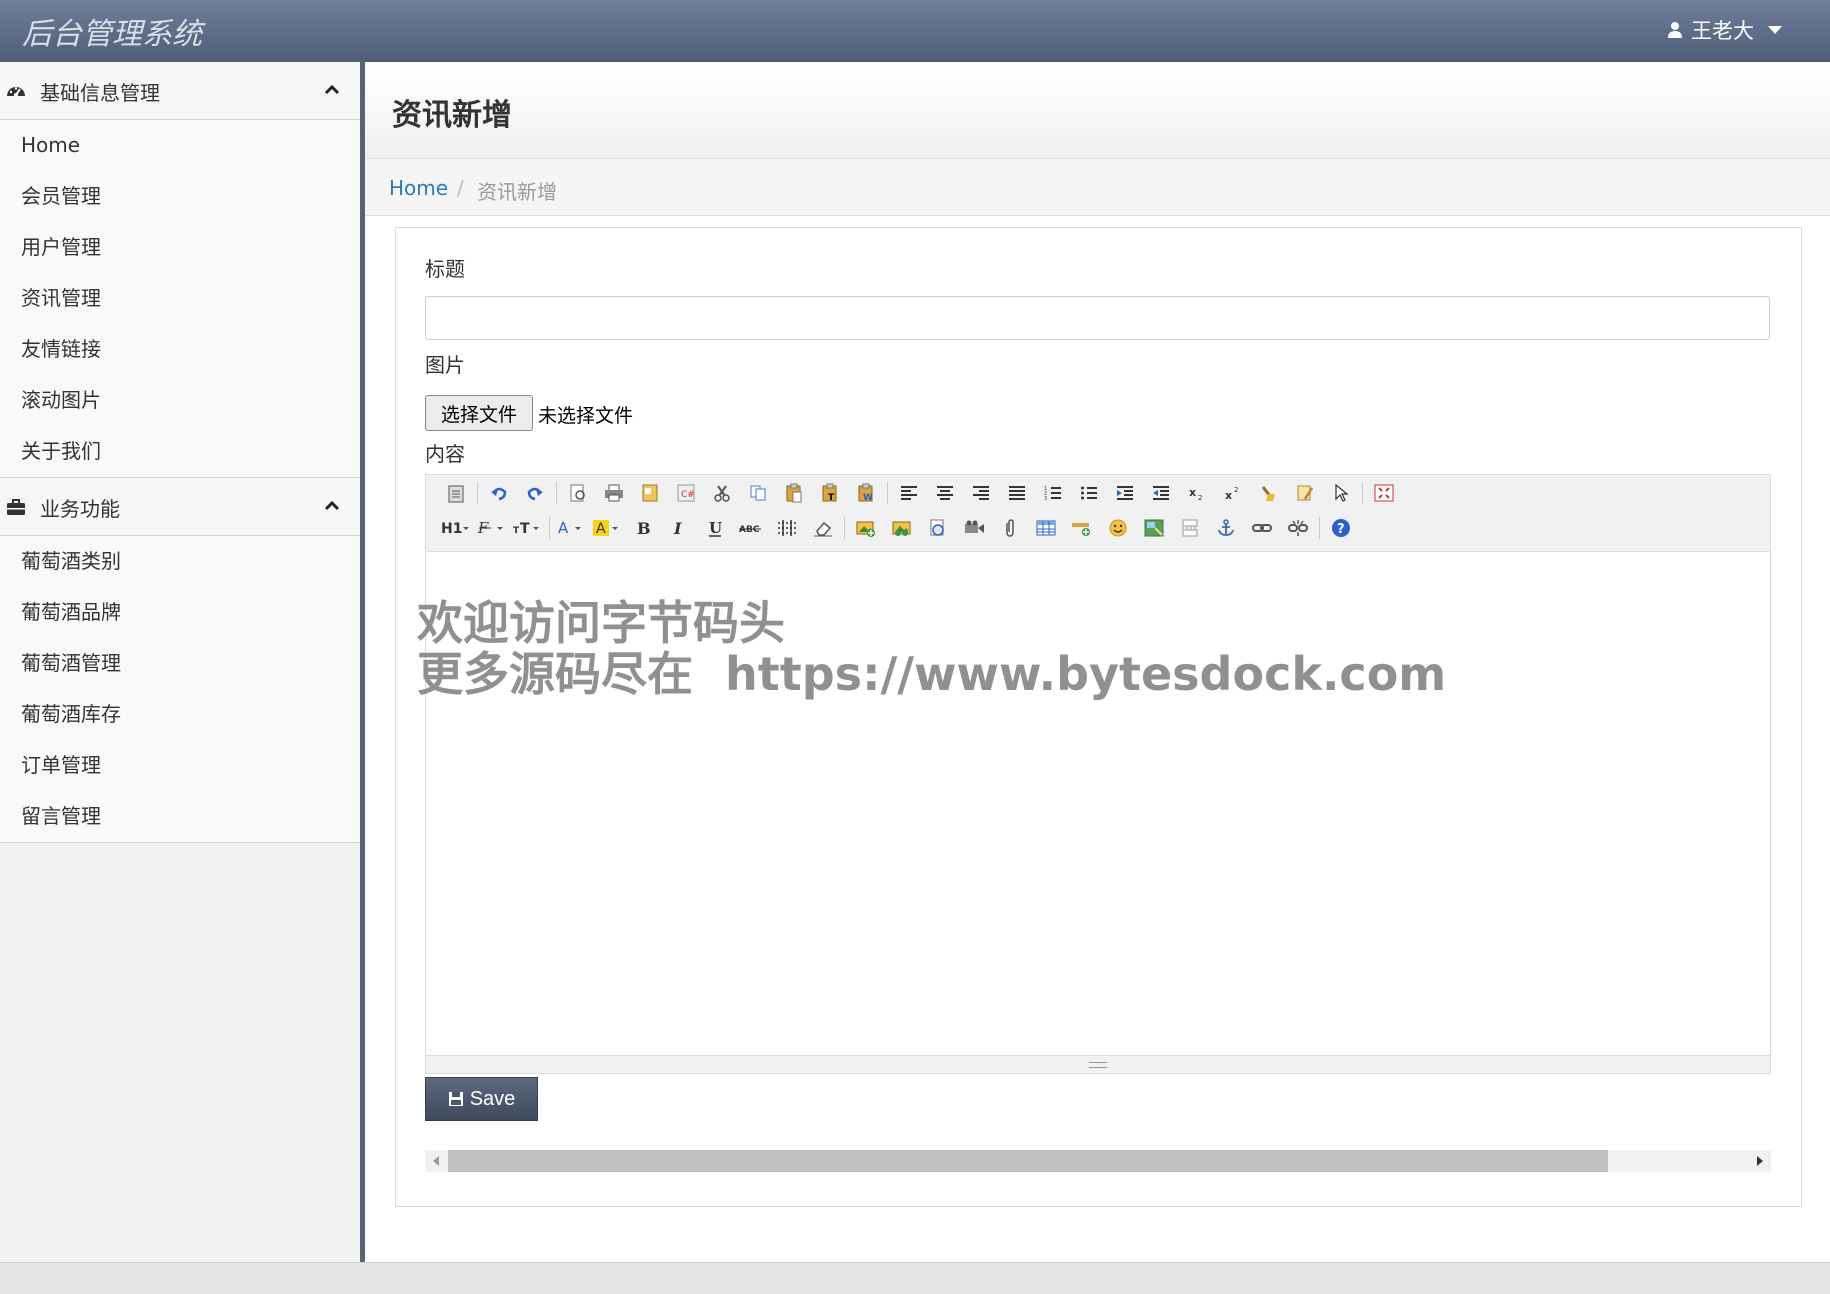  I want to click on sidebar-item-messages: 留言管理, so click(180, 816).